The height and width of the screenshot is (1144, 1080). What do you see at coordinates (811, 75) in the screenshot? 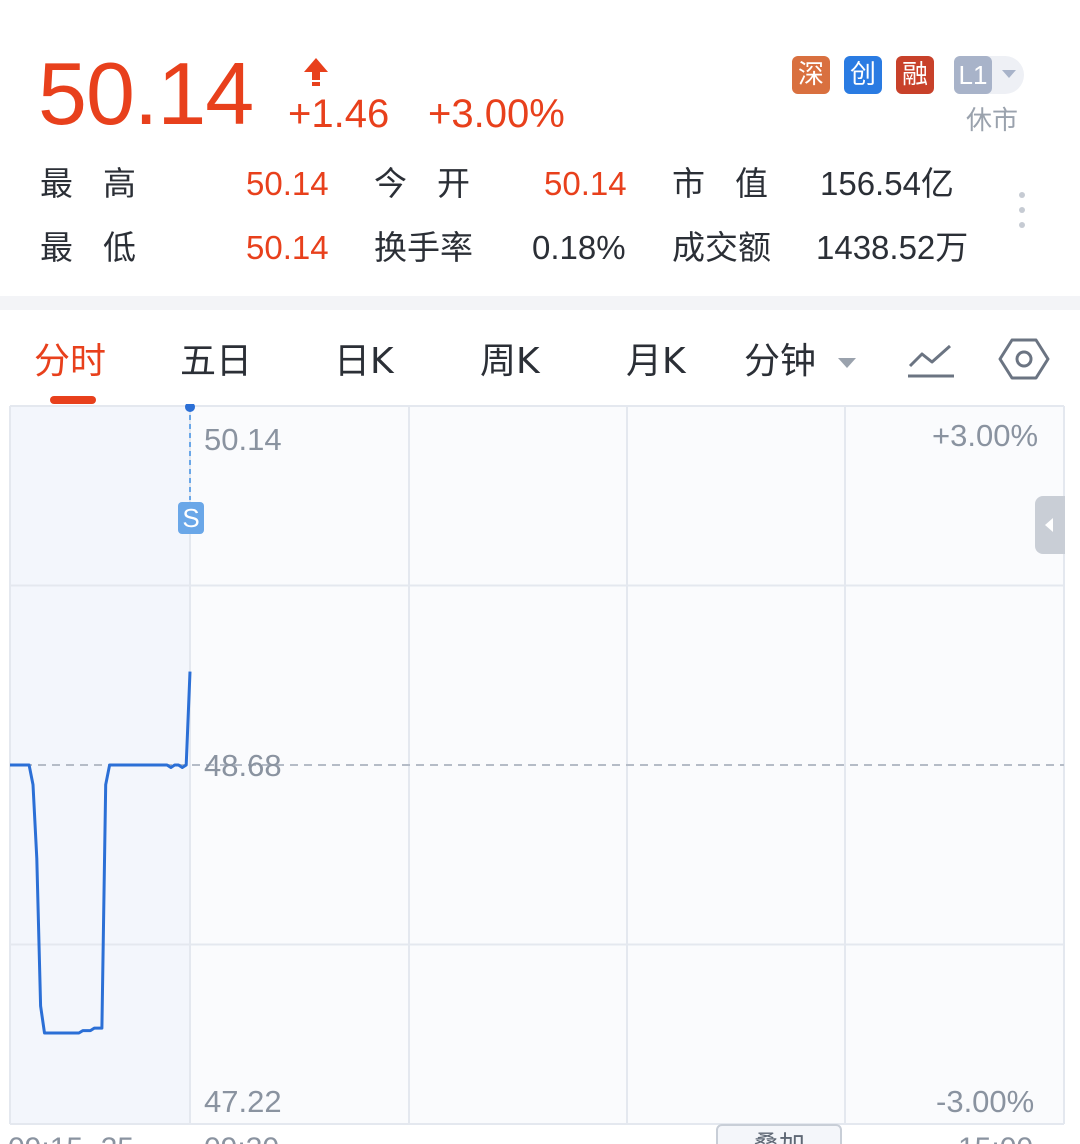
I see `shenzhen-badge: 深` at bounding box center [811, 75].